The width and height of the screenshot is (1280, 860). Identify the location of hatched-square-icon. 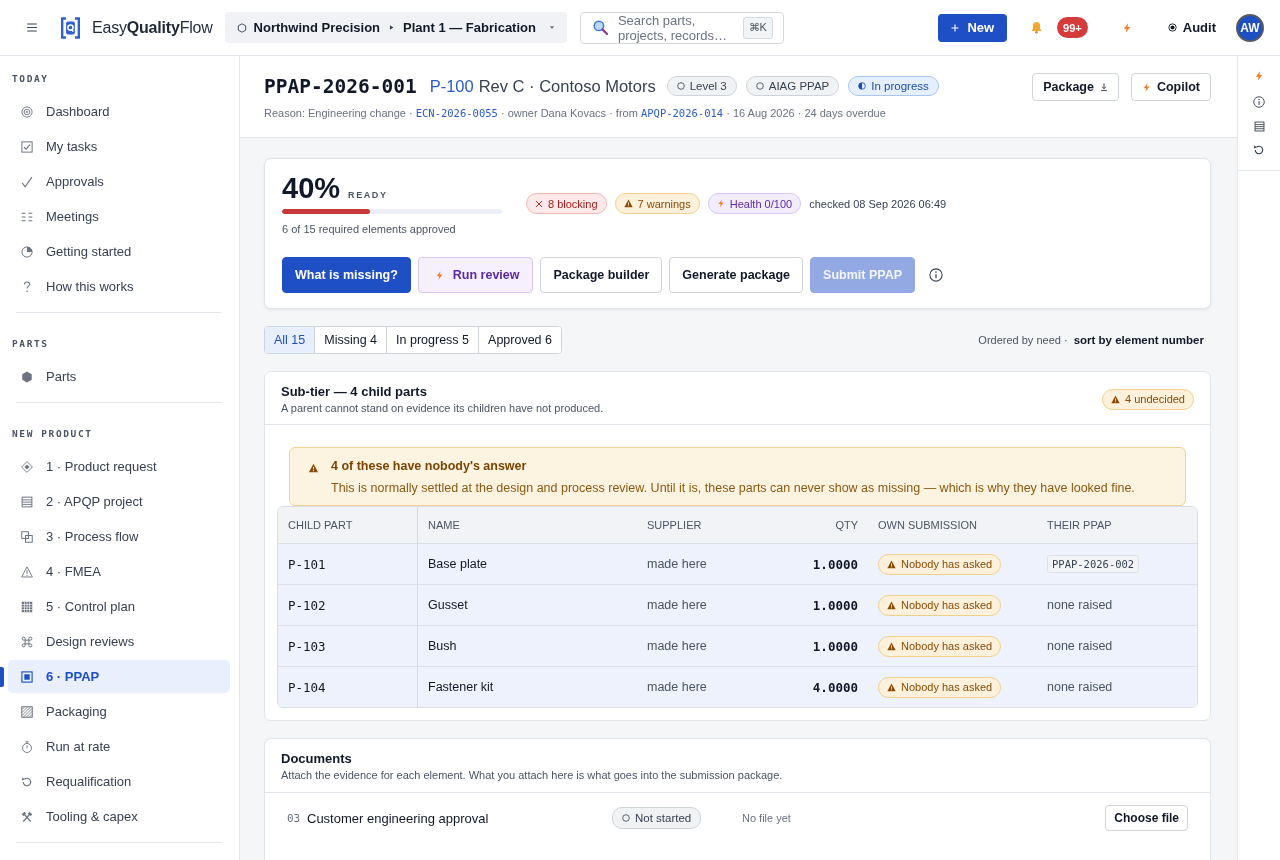
(27, 711).